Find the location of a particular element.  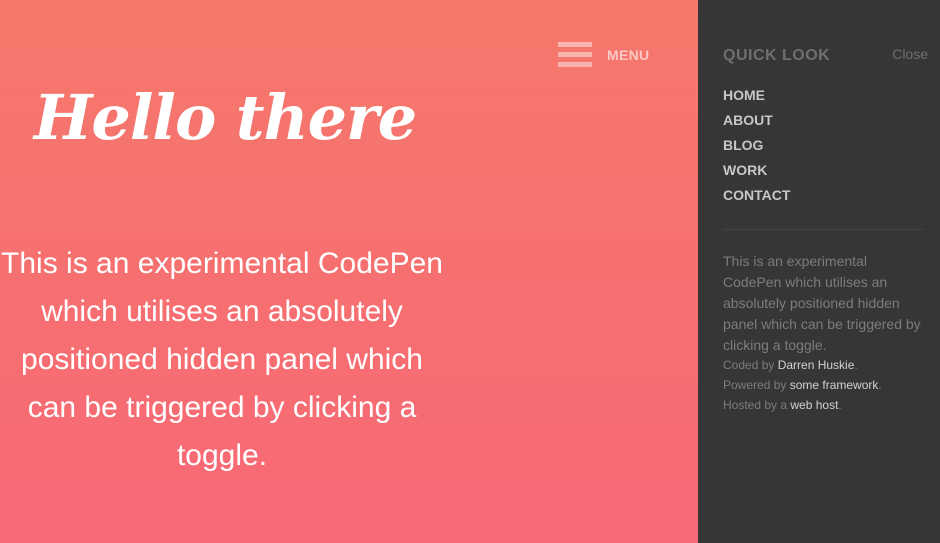

credit-coded: Coded by Darren Huskie. is located at coordinates (828, 365).